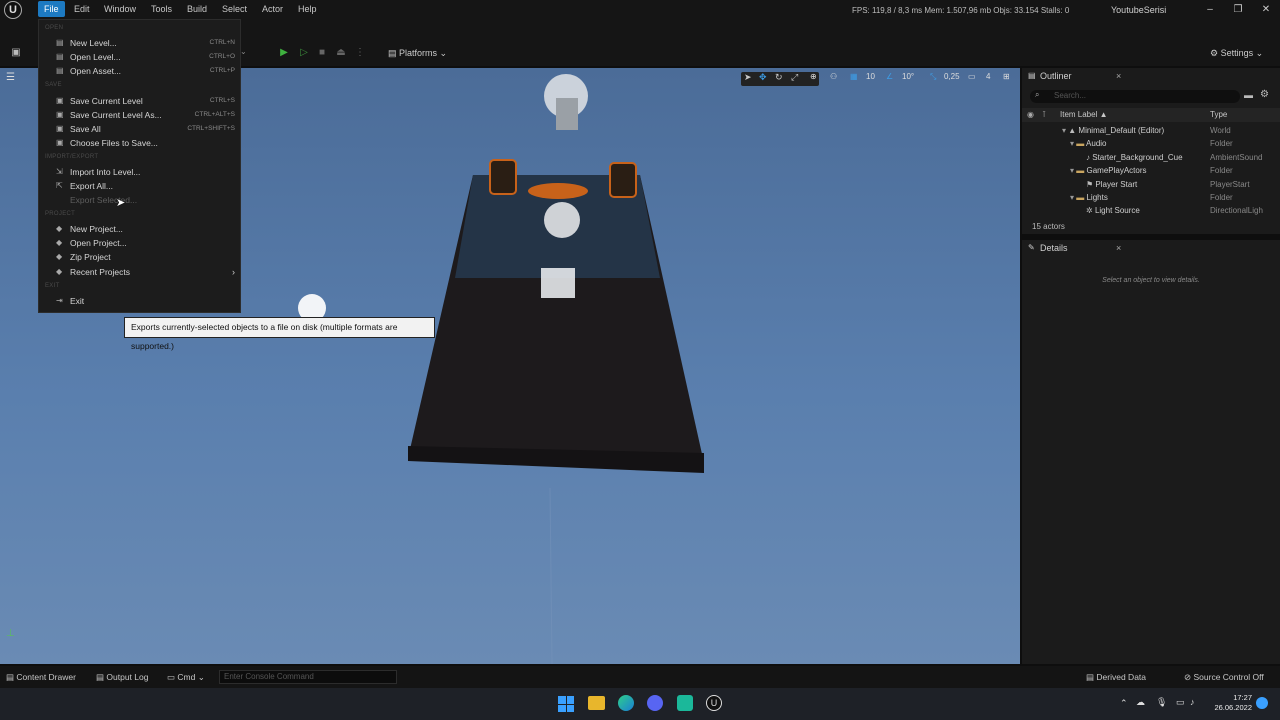 This screenshot has width=1280, height=720. What do you see at coordinates (714, 703) in the screenshot?
I see `unreal-engine-taskbar-icon: U` at bounding box center [714, 703].